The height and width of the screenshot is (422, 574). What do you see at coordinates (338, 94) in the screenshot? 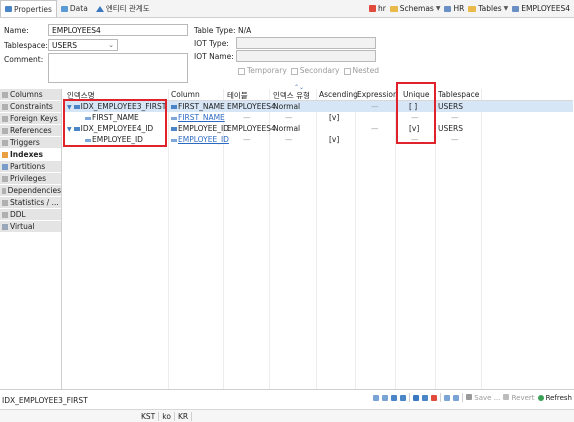
I see `header-ascending: Ascending` at bounding box center [338, 94].